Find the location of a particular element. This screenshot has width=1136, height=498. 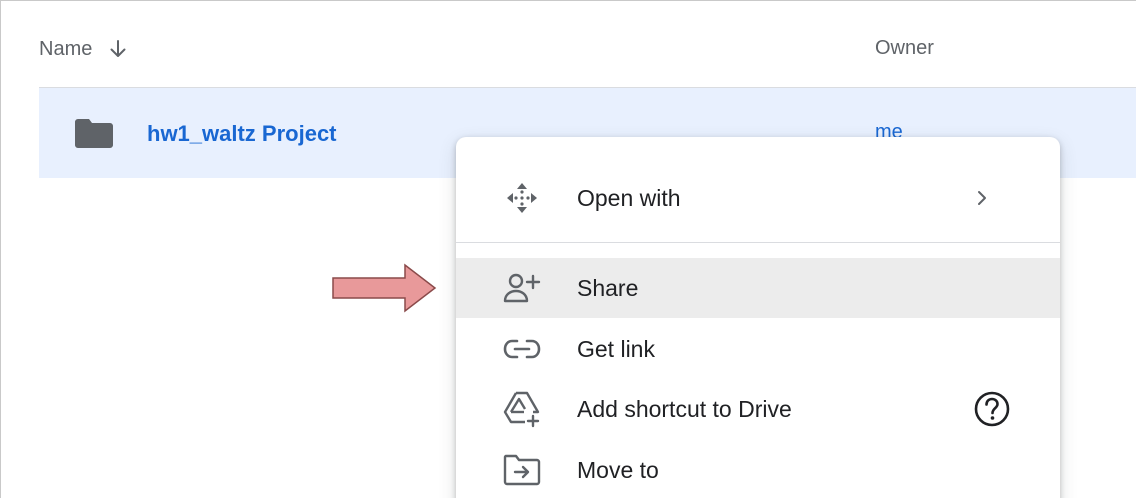

name-column-label: Name is located at coordinates (66, 48).